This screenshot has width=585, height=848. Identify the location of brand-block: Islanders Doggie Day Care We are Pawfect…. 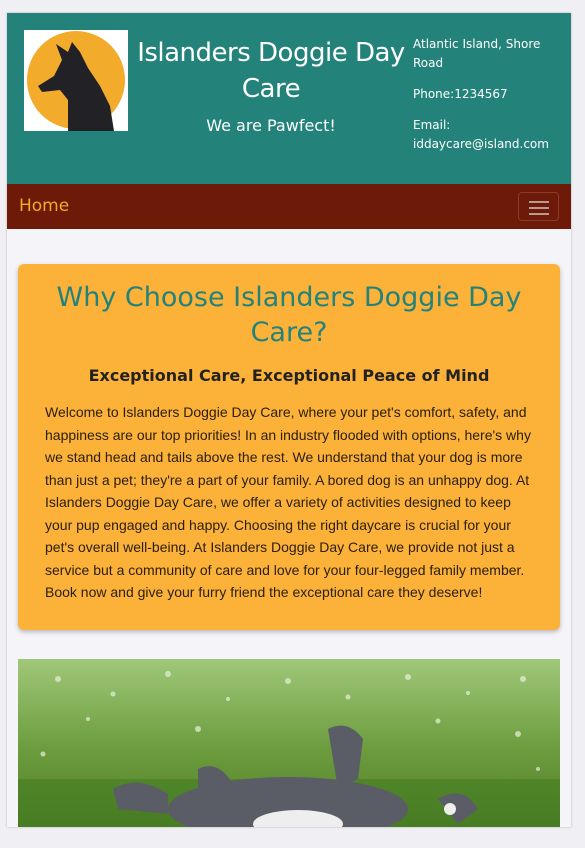
(271, 85).